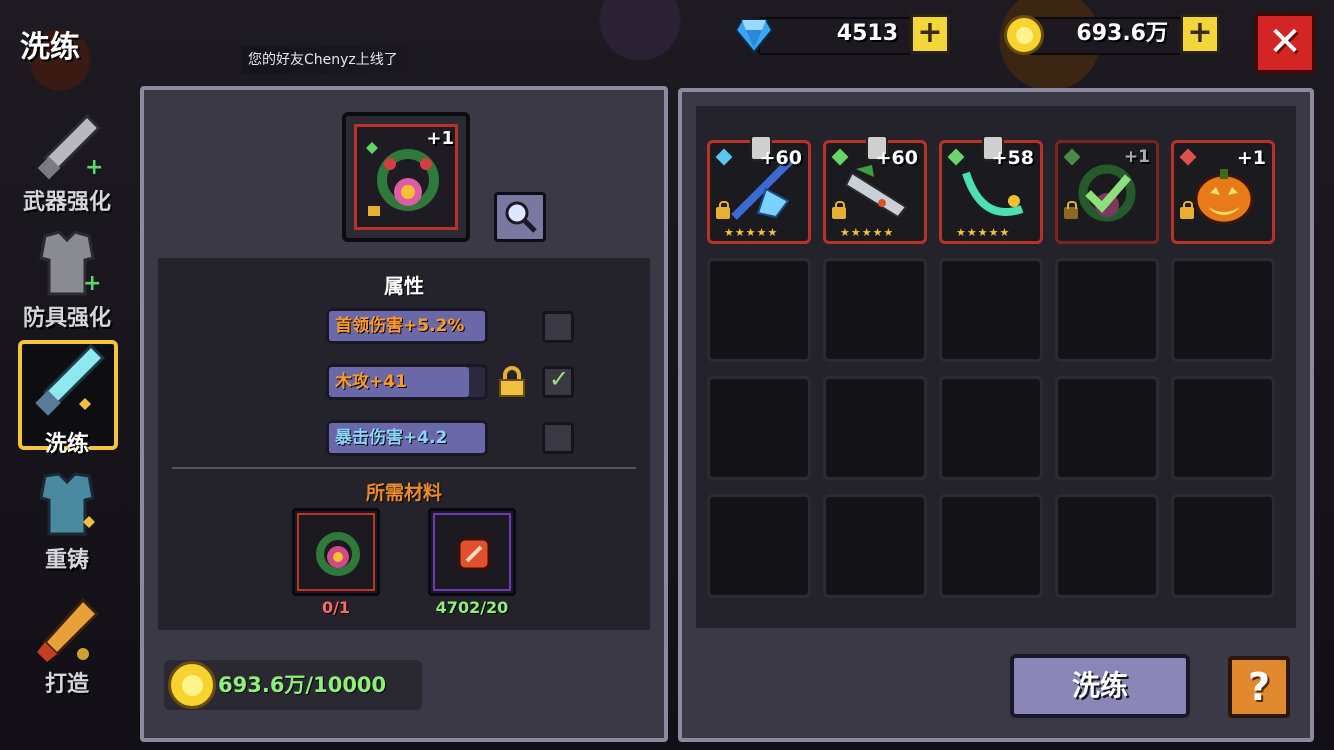 The image size is (1334, 750). Describe the element at coordinates (1223, 192) in the screenshot. I see `inventory-slot: +1` at that location.